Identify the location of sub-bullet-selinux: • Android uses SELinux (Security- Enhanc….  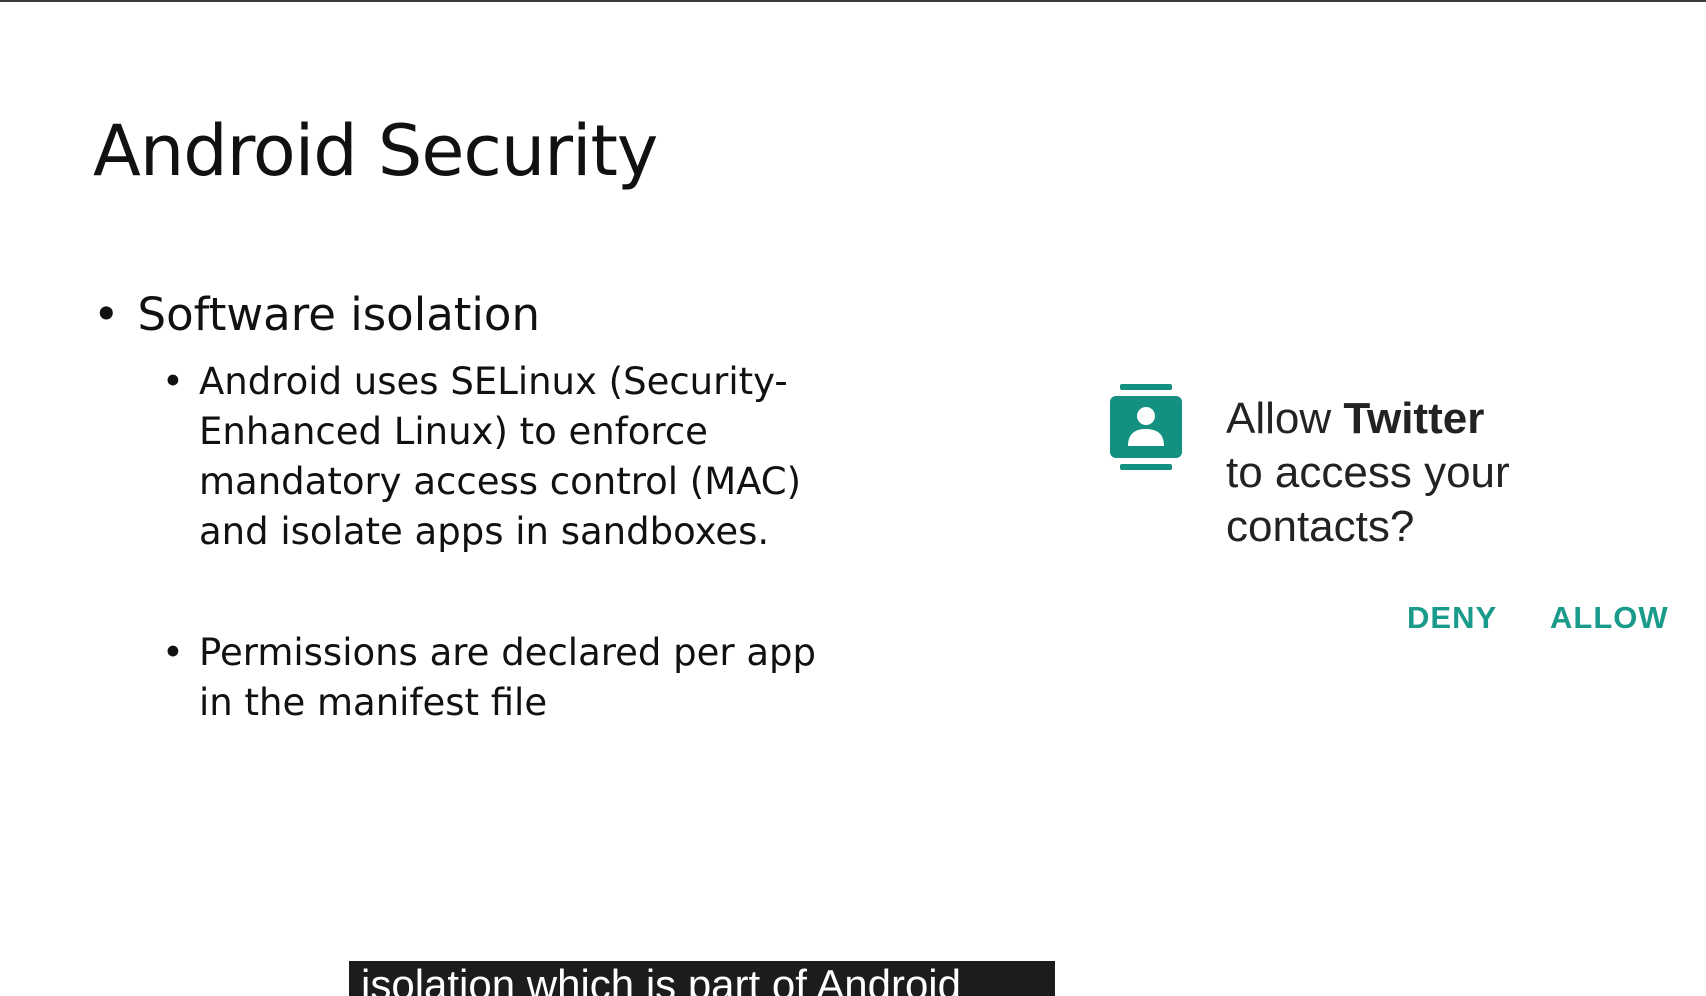
(481, 457).